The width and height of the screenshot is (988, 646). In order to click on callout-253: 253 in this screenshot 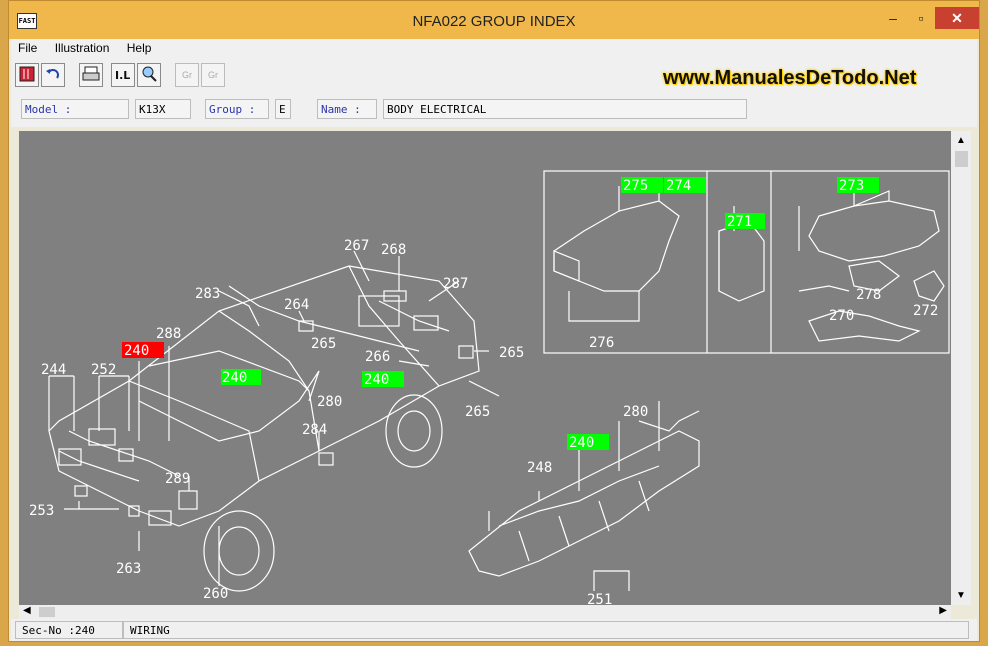, I will do `click(41, 511)`.